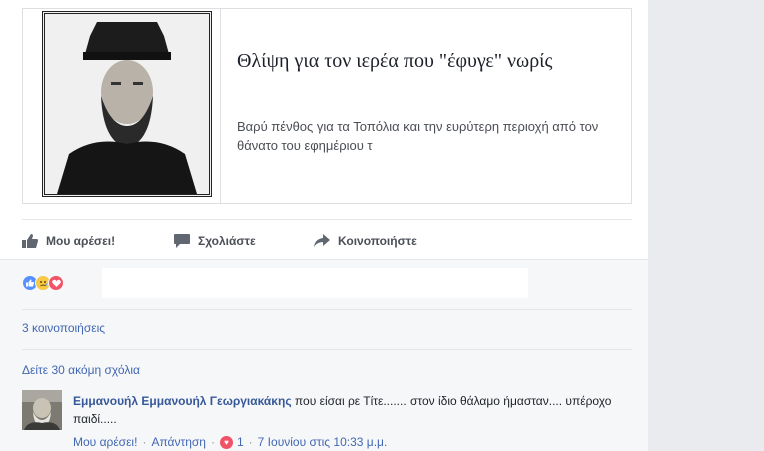  Describe the element at coordinates (182, 401) in the screenshot. I see `comment-author-link: Εμμανουήλ Εμμανουήλ Γεωργιακάκης` at that location.